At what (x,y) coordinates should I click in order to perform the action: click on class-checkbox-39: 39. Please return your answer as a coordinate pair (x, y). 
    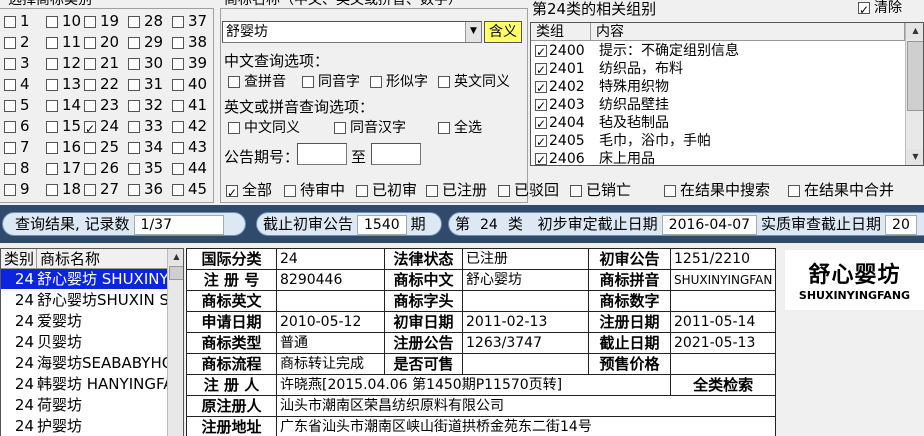
    Looking at the image, I should click on (189, 63).